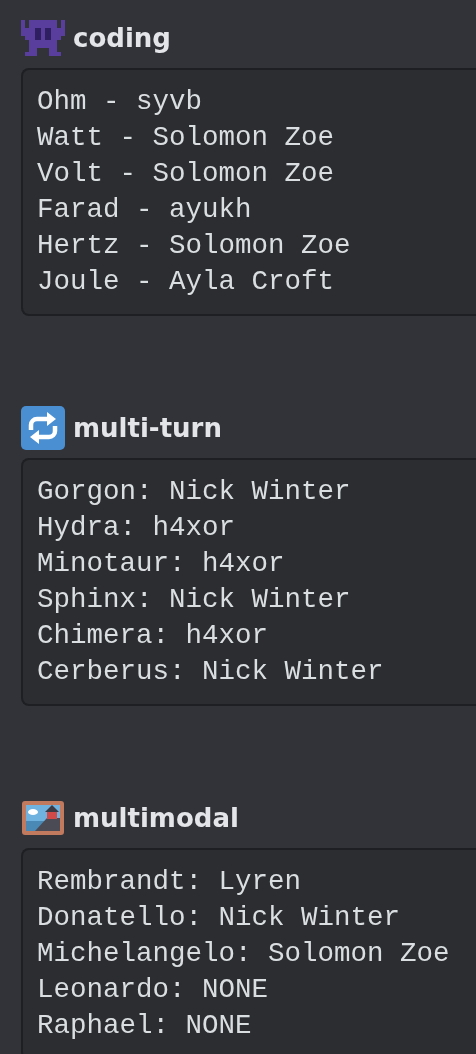 This screenshot has width=476, height=1054. What do you see at coordinates (147, 428) in the screenshot?
I see `channel-name: multi-turn` at bounding box center [147, 428].